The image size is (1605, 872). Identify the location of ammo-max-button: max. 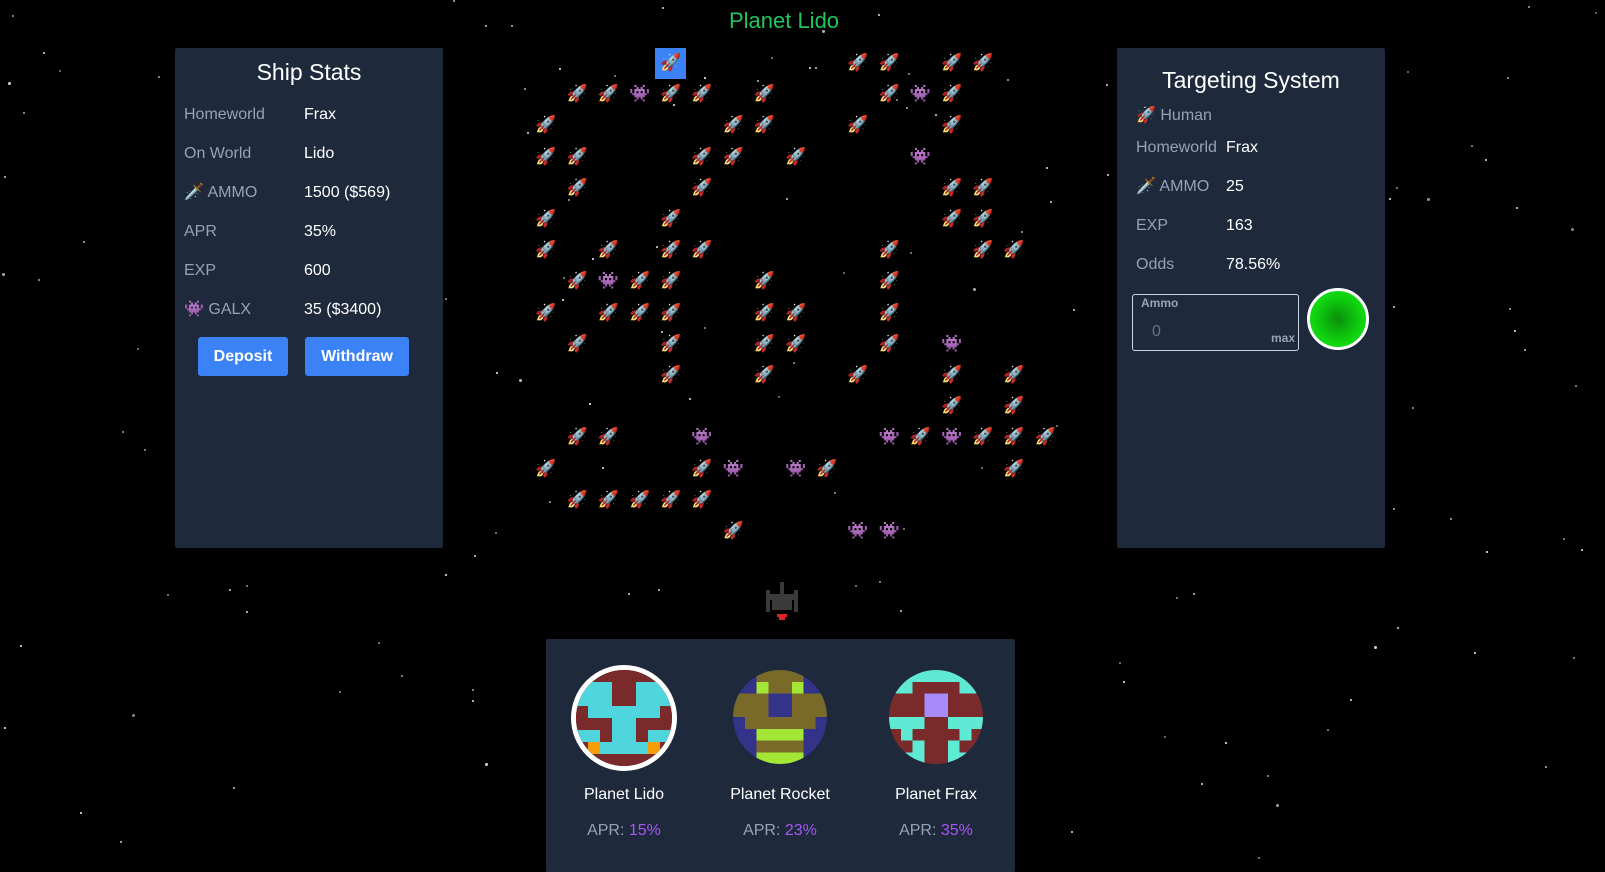
(1283, 338).